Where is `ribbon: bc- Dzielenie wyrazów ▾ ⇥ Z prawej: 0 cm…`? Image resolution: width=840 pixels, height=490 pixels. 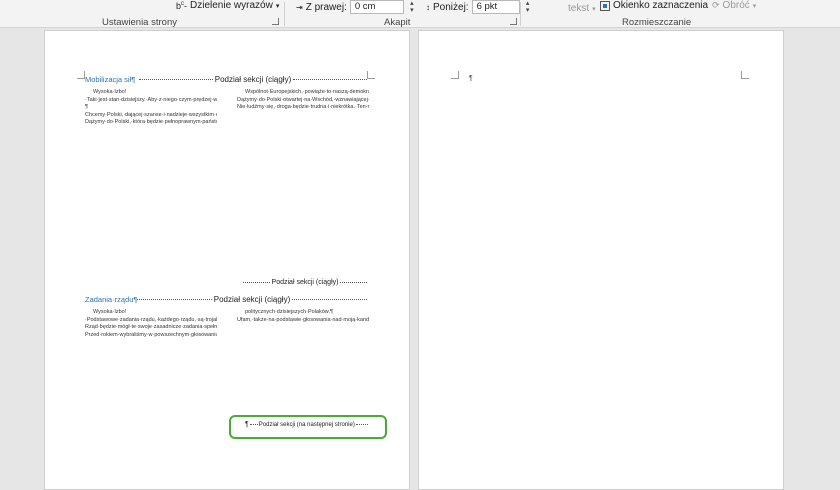 ribbon: bc- Dzielenie wyrazów ▾ ⇥ Z prawej: 0 cm… is located at coordinates (420, 14).